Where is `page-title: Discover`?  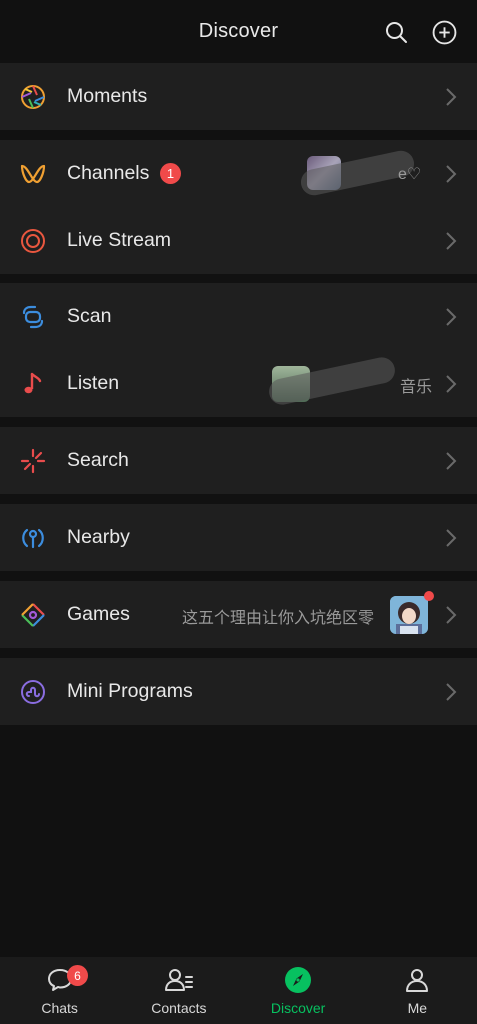
page-title: Discover is located at coordinates (238, 30).